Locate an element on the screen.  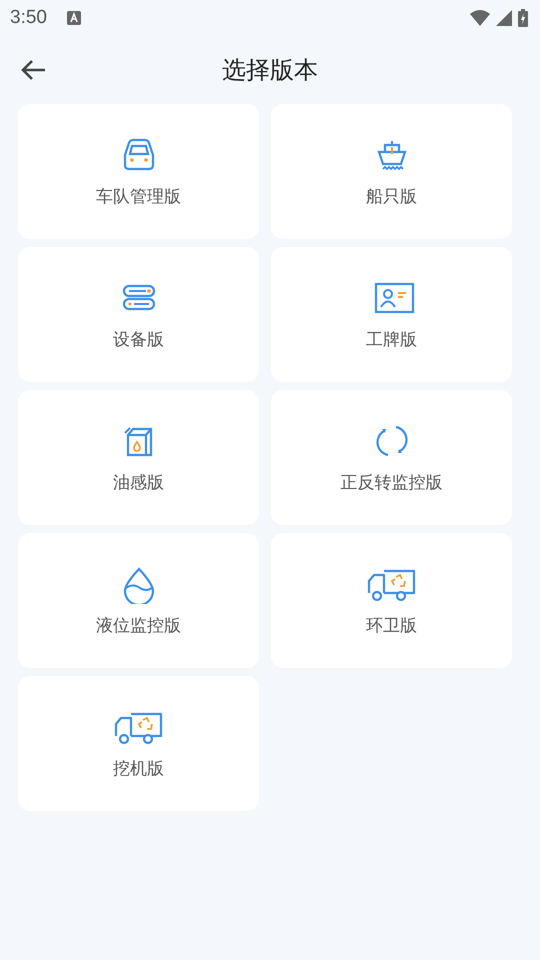
version-card: 船只版 is located at coordinates (391, 171).